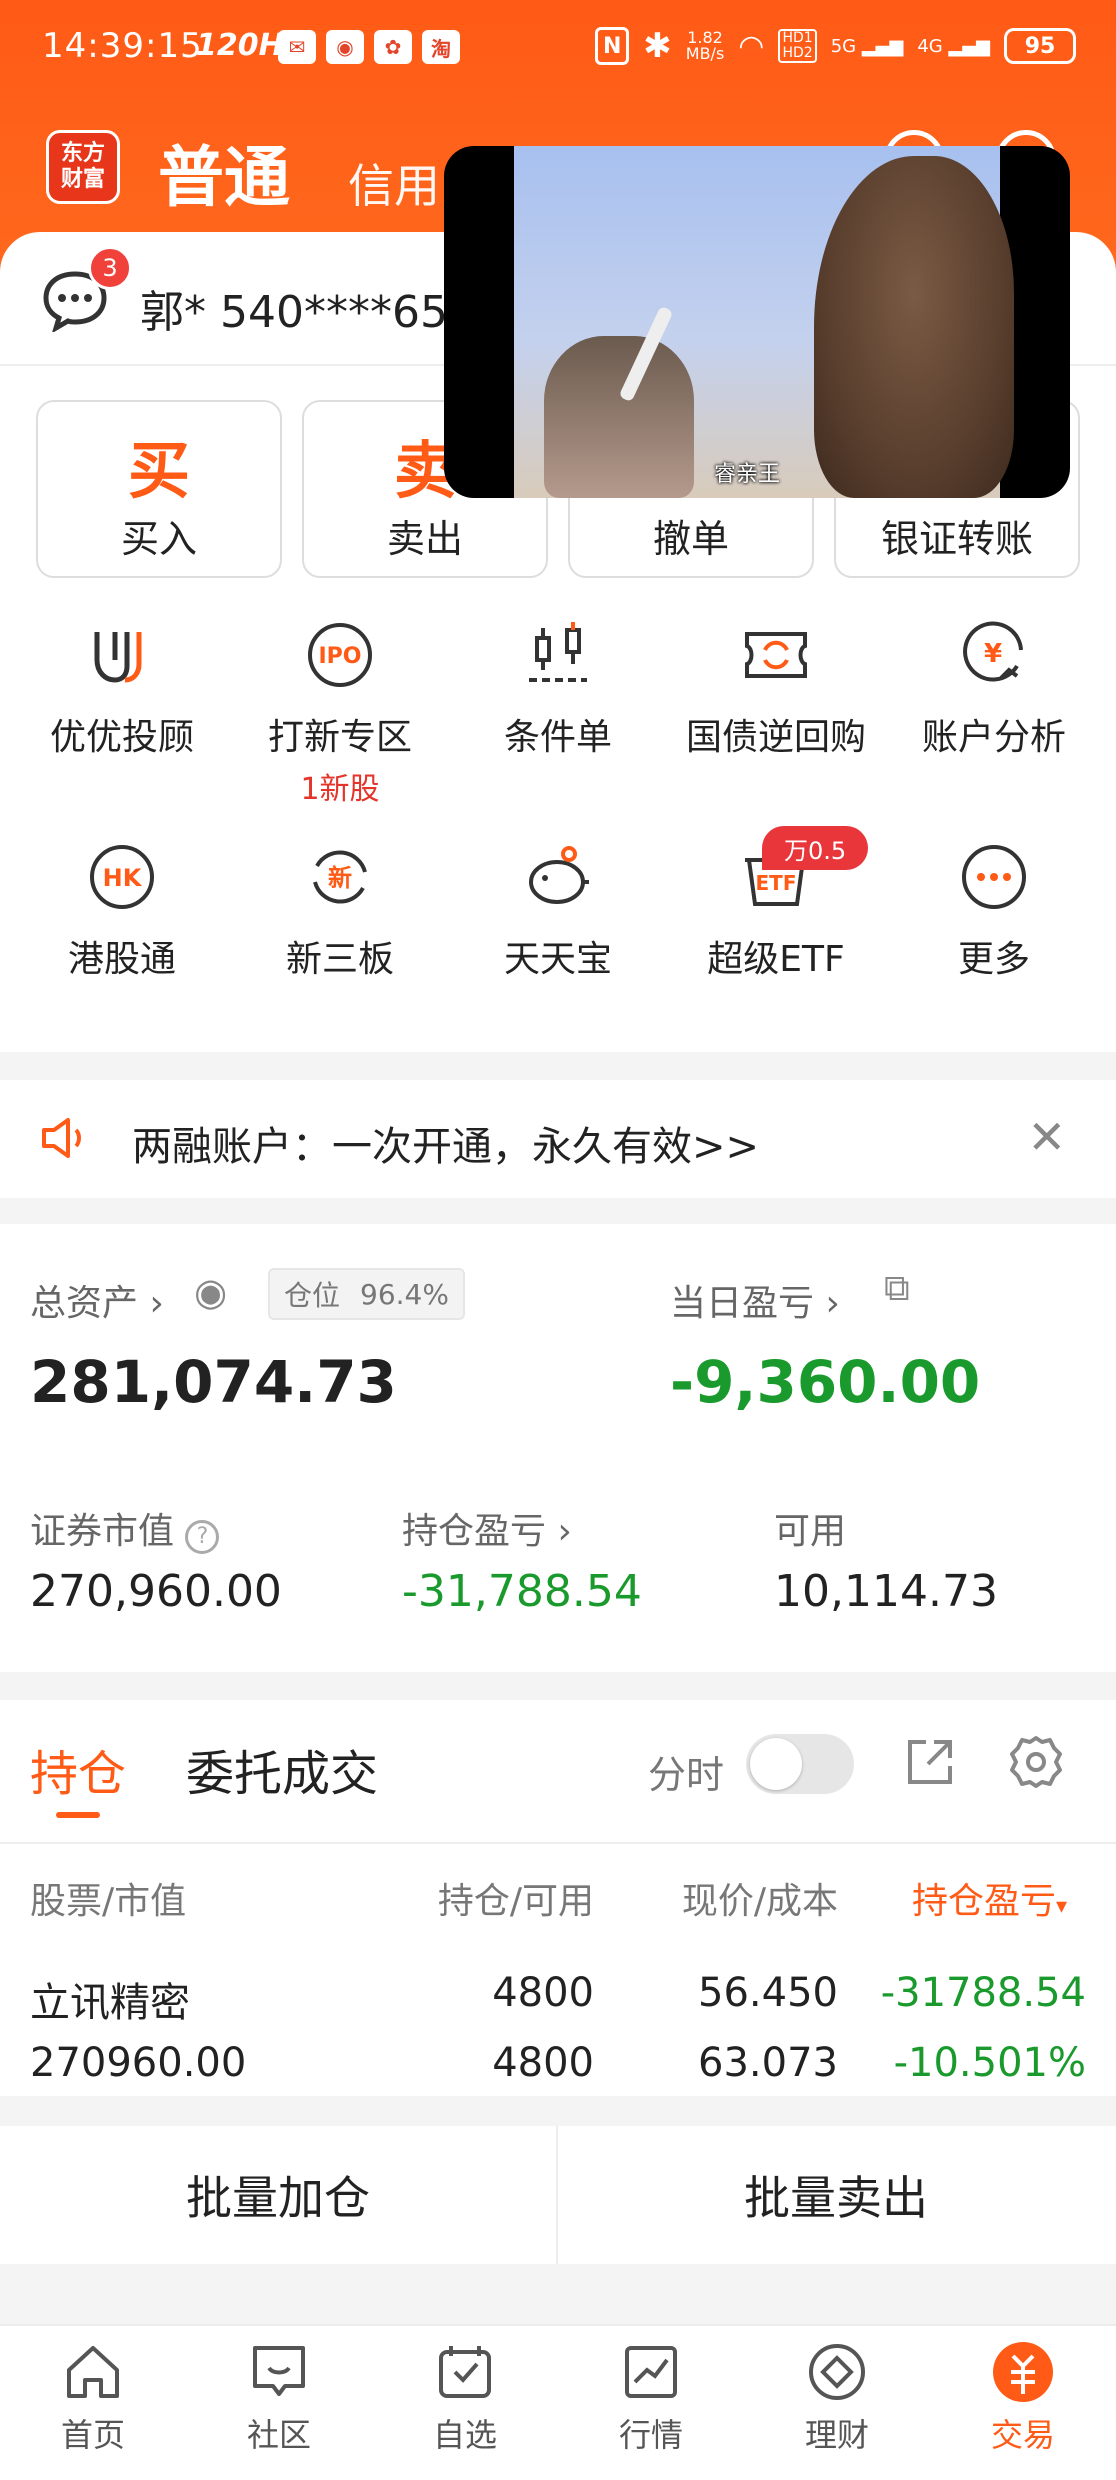 The image size is (1116, 2480). Describe the element at coordinates (837, 2398) in the screenshot. I see `nav-wealth: 理财` at that location.